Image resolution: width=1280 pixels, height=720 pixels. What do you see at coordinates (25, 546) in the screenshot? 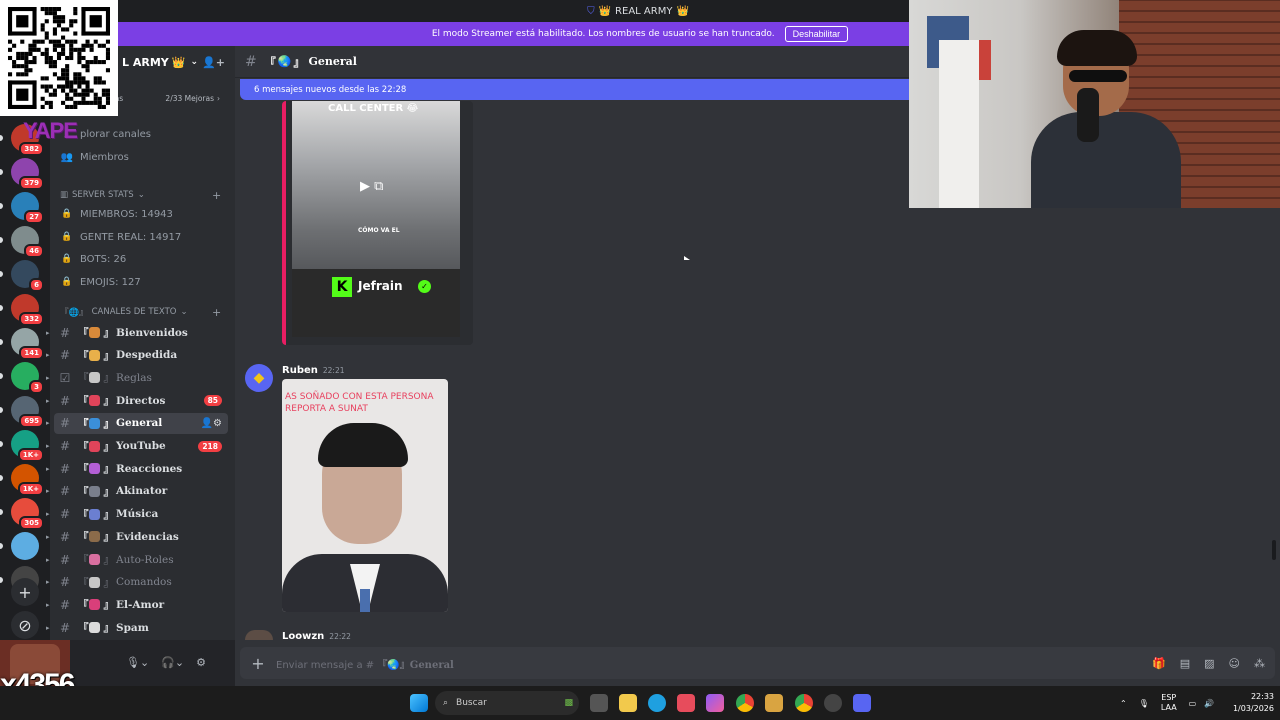
I see `server-icon` at bounding box center [25, 546].